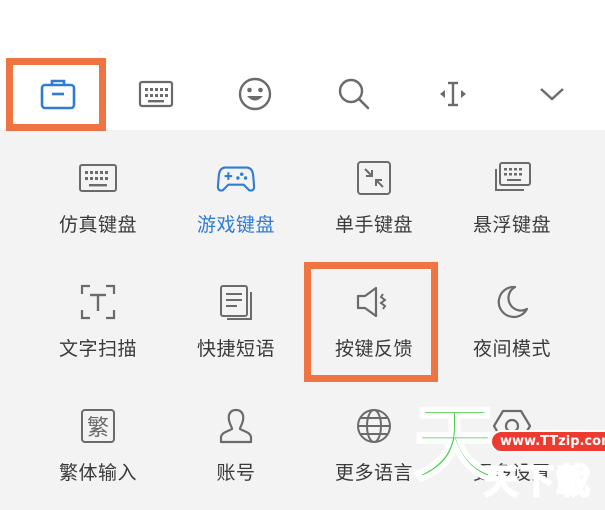 This screenshot has height=510, width=605. What do you see at coordinates (97, 349) in the screenshot?
I see `tile-label: 文字扫描` at bounding box center [97, 349].